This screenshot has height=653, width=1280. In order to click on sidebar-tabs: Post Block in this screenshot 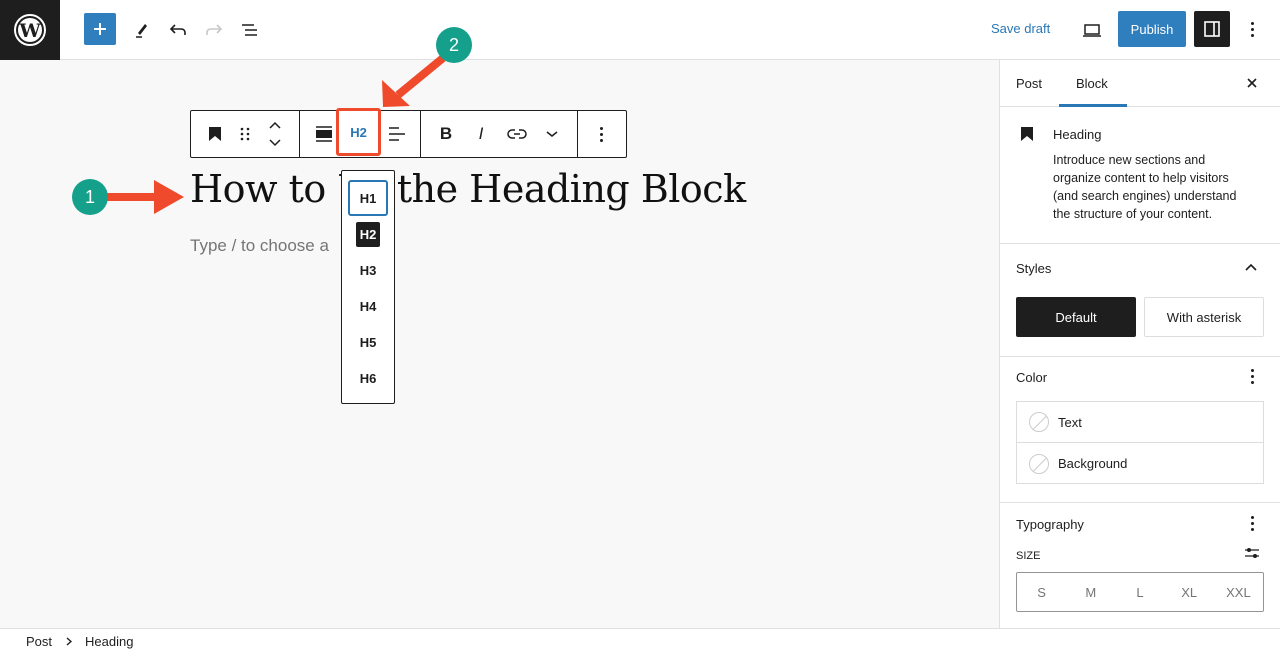, I will do `click(1140, 83)`.